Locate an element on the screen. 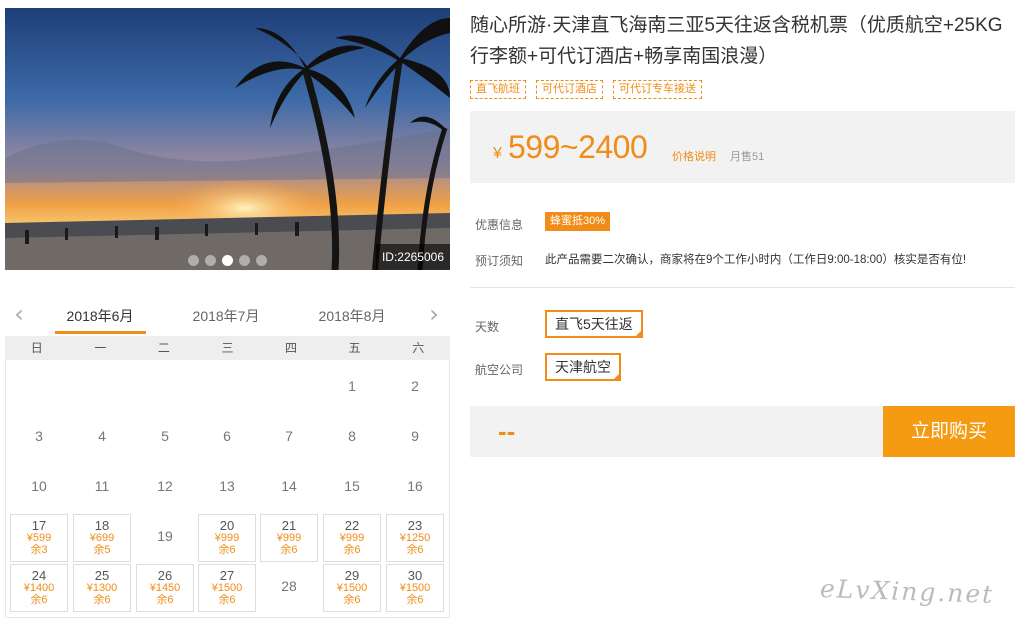 The width and height of the screenshot is (1024, 626). calendar-day-available: 20 ¥999 余6 is located at coordinates (227, 538).